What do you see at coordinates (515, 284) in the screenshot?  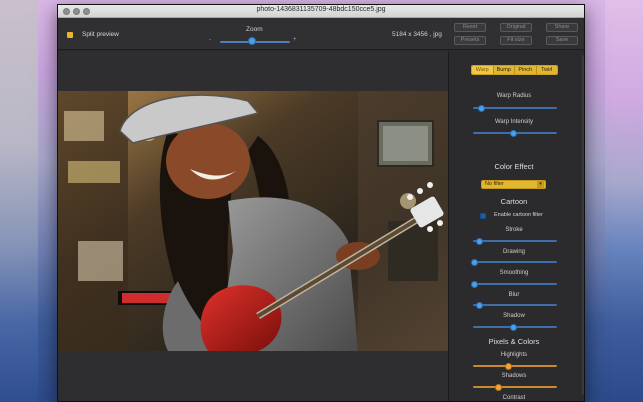 I see `smoothing-slider` at bounding box center [515, 284].